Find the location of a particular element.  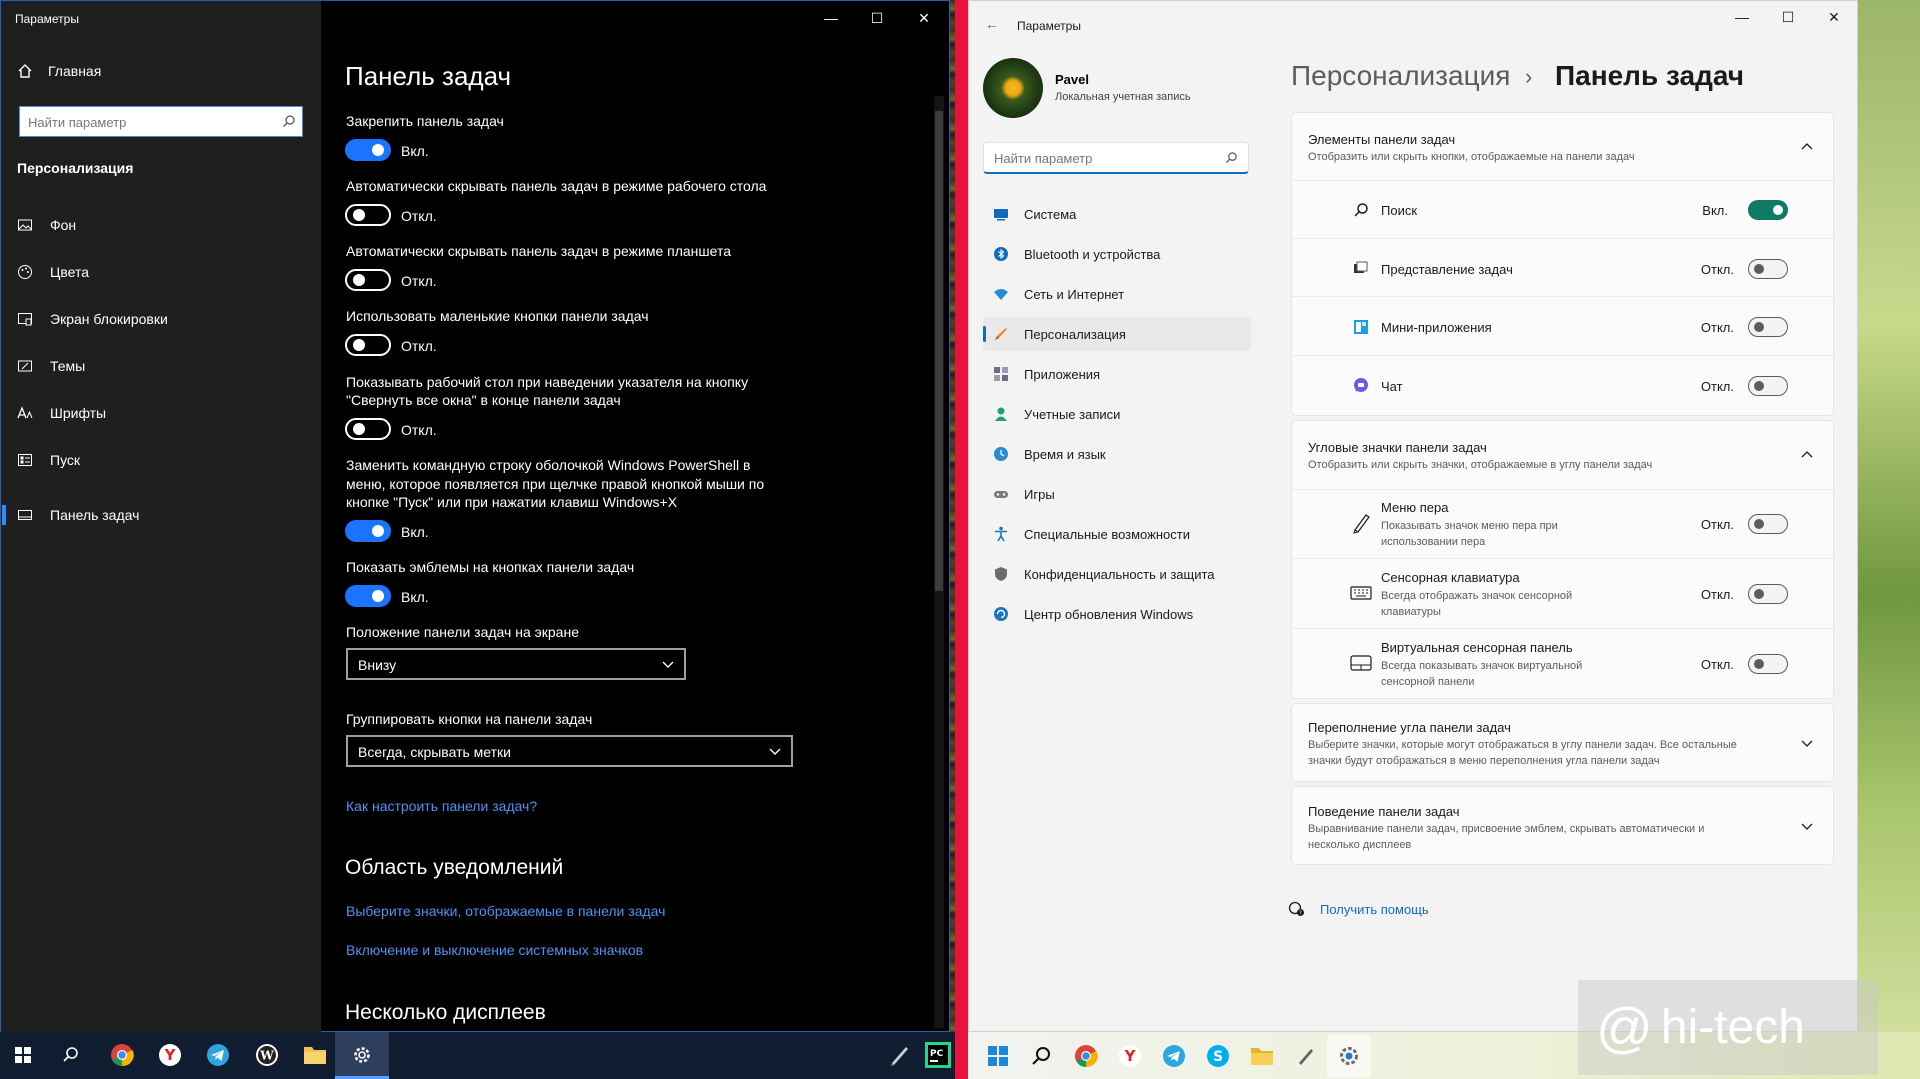

nav-item-lock-screen: Экран блокировки is located at coordinates (162, 319).